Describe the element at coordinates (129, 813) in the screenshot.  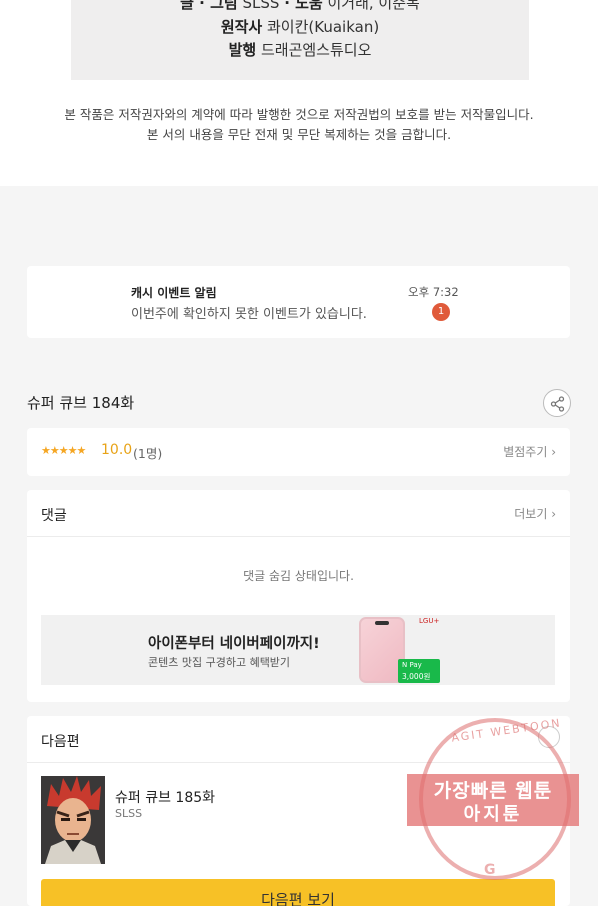
I see `next-episode-author: SLSS` at that location.